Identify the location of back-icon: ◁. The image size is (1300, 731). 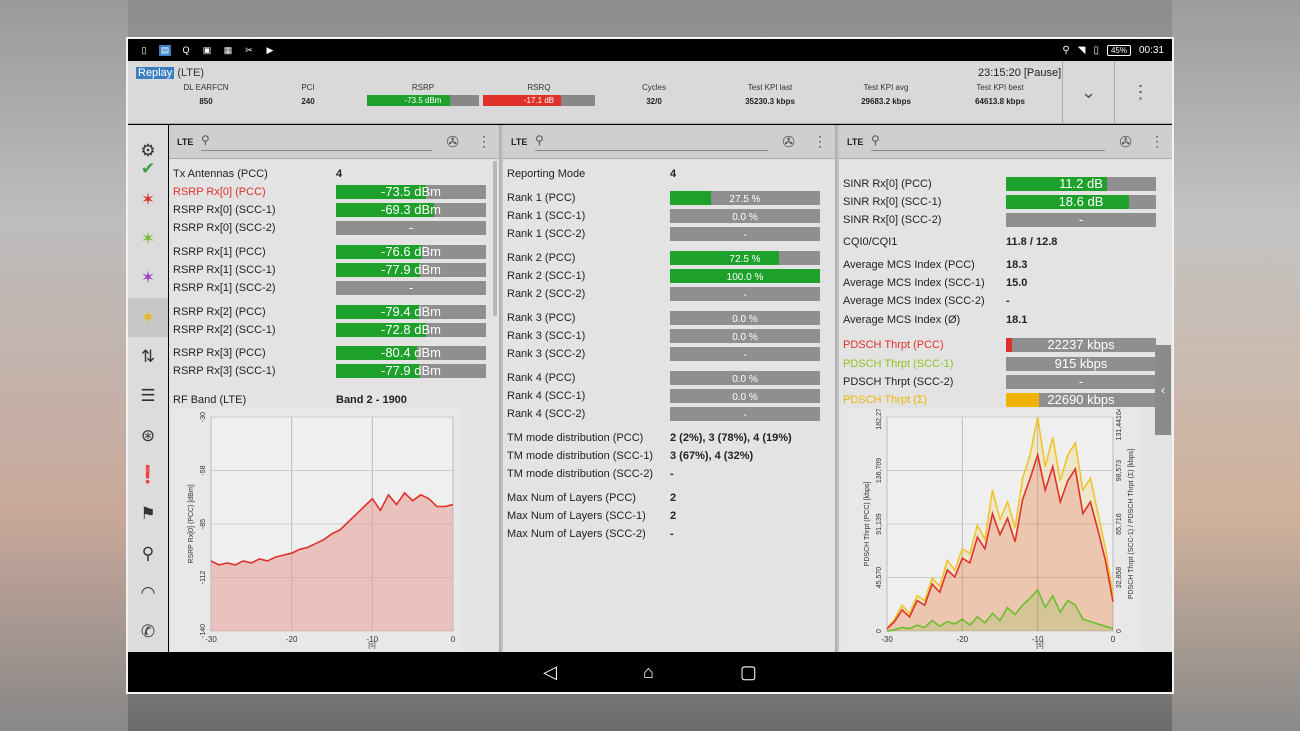
(550, 672).